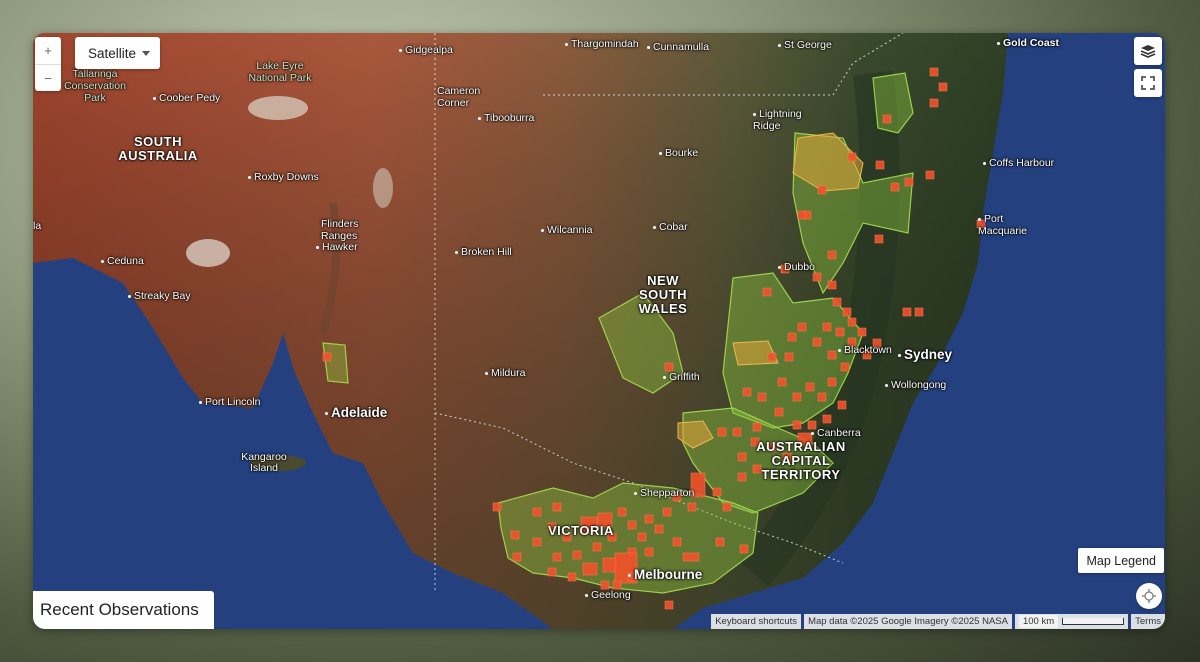 Image resolution: width=1200 pixels, height=662 pixels. Describe the element at coordinates (146, 53) in the screenshot. I see `chevron-down-icon` at that location.